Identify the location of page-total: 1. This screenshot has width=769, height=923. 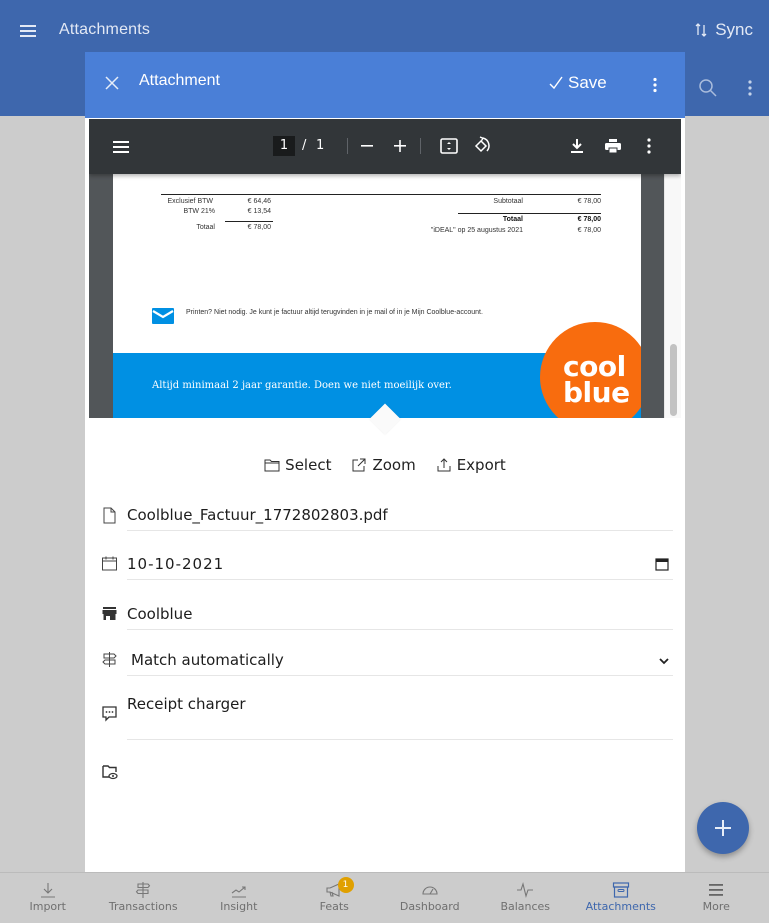
(320, 145).